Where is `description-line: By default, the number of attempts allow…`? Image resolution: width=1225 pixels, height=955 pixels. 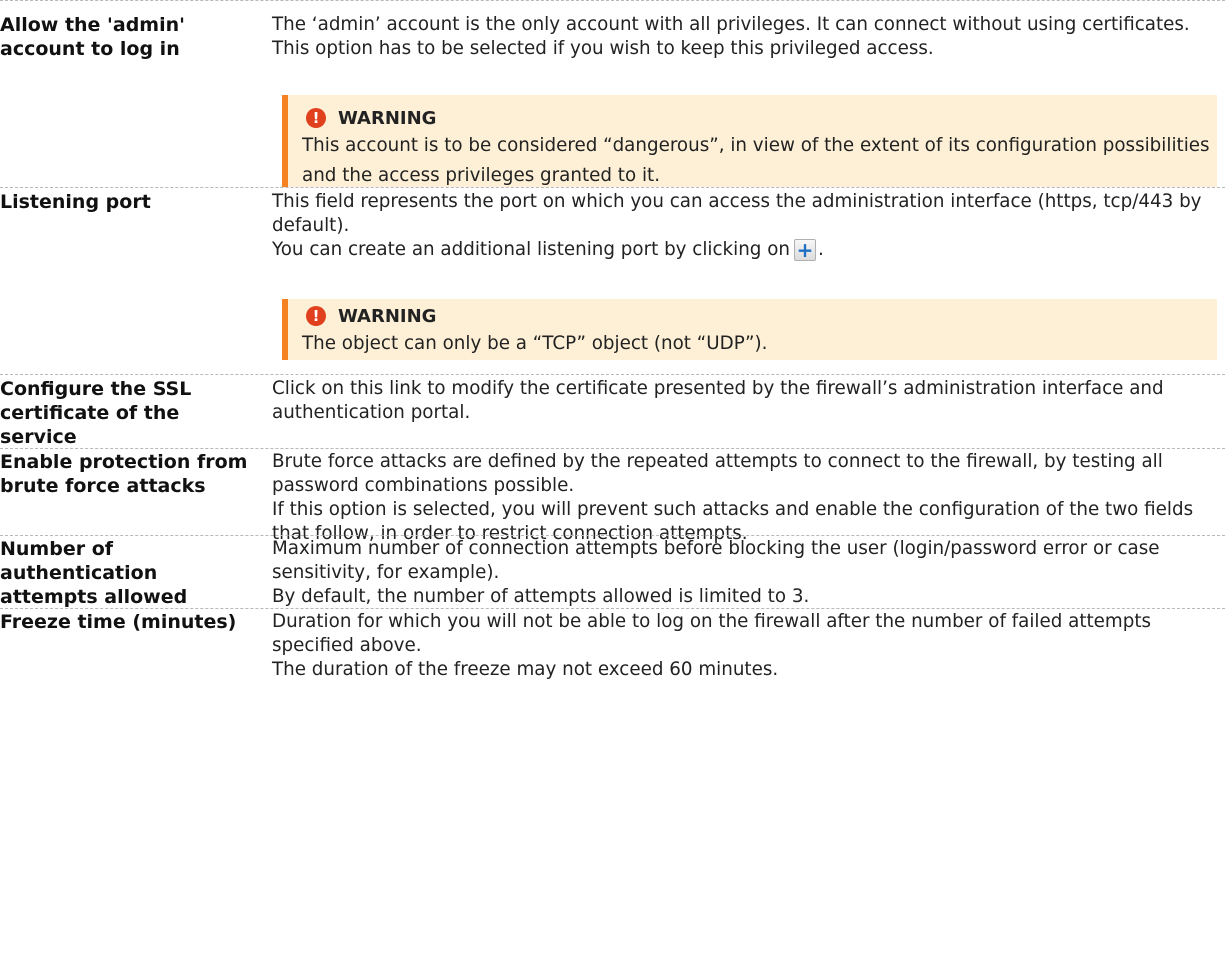 description-line: By default, the number of attempts allow… is located at coordinates (541, 596).